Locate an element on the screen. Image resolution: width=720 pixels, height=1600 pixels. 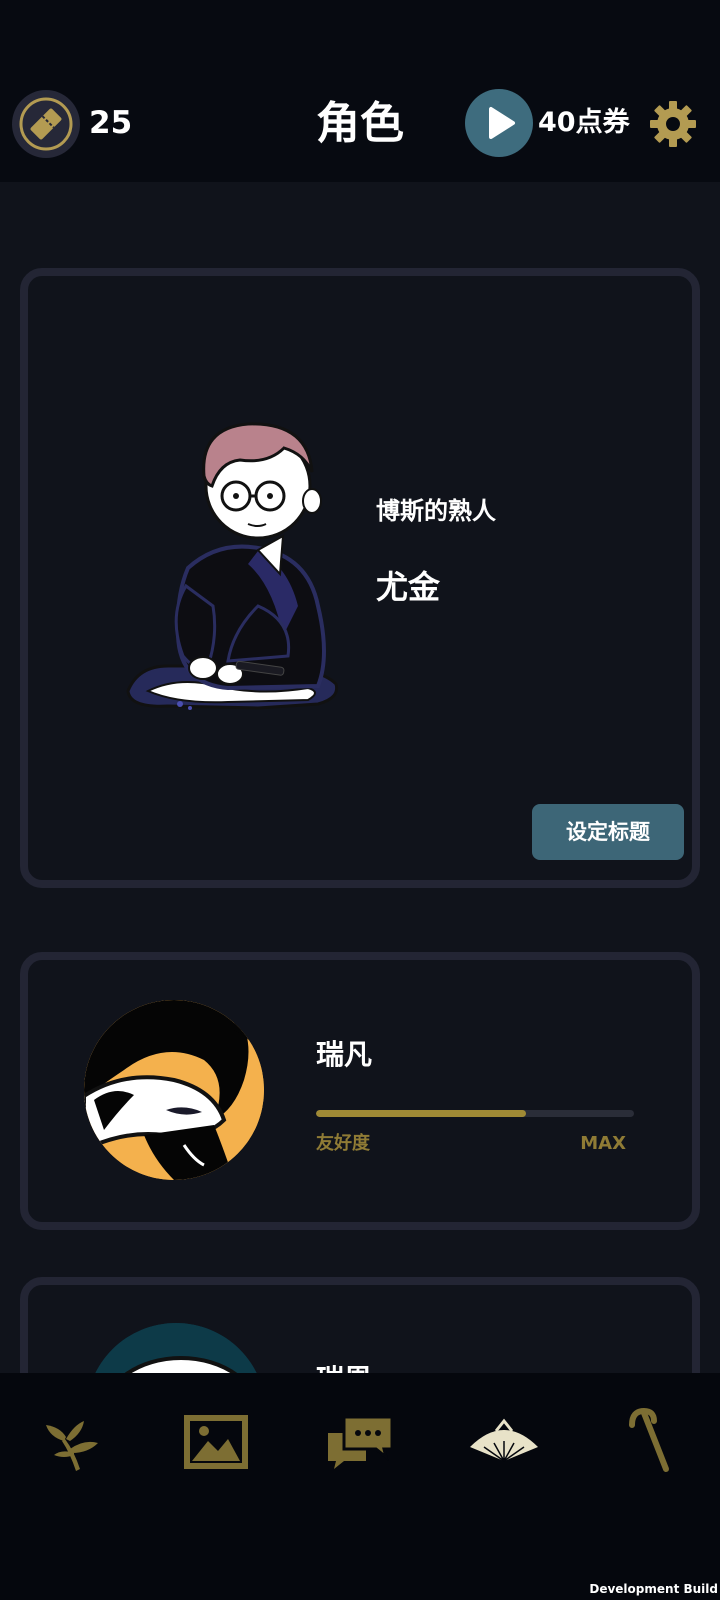
character-subtitle: 博斯的熟人 is located at coordinates (436, 511).